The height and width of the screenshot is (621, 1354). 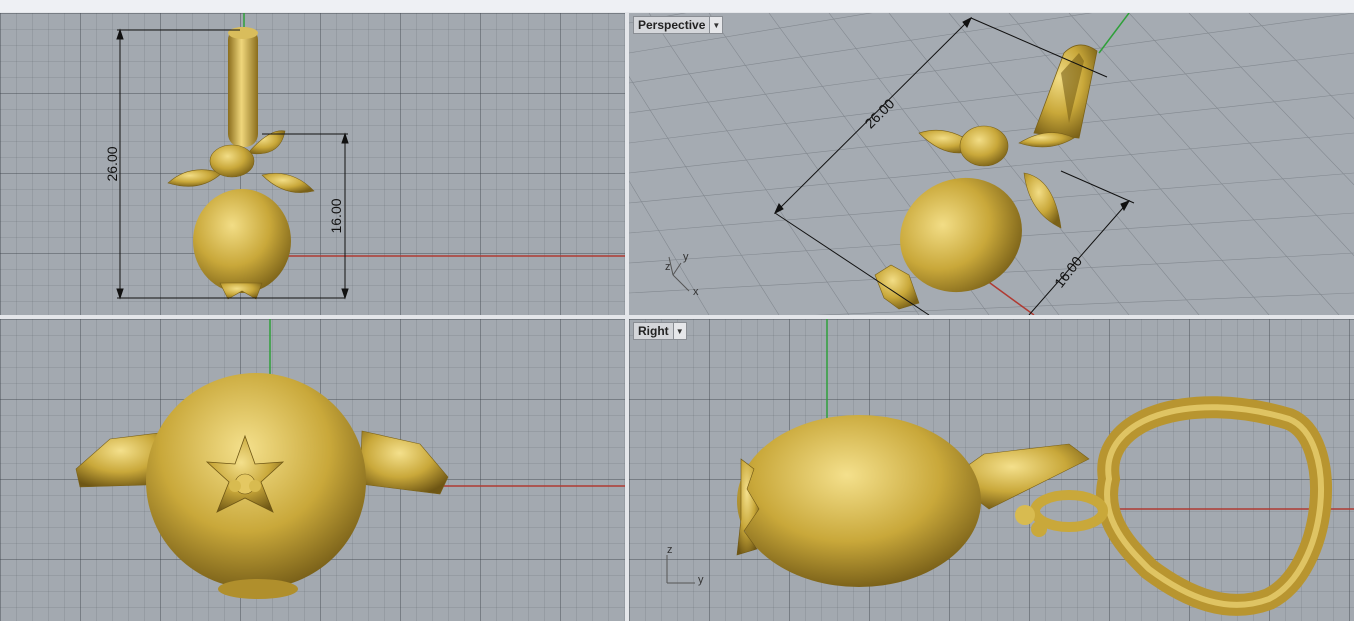 What do you see at coordinates (680, 569) in the screenshot?
I see `axis-gizmo` at bounding box center [680, 569].